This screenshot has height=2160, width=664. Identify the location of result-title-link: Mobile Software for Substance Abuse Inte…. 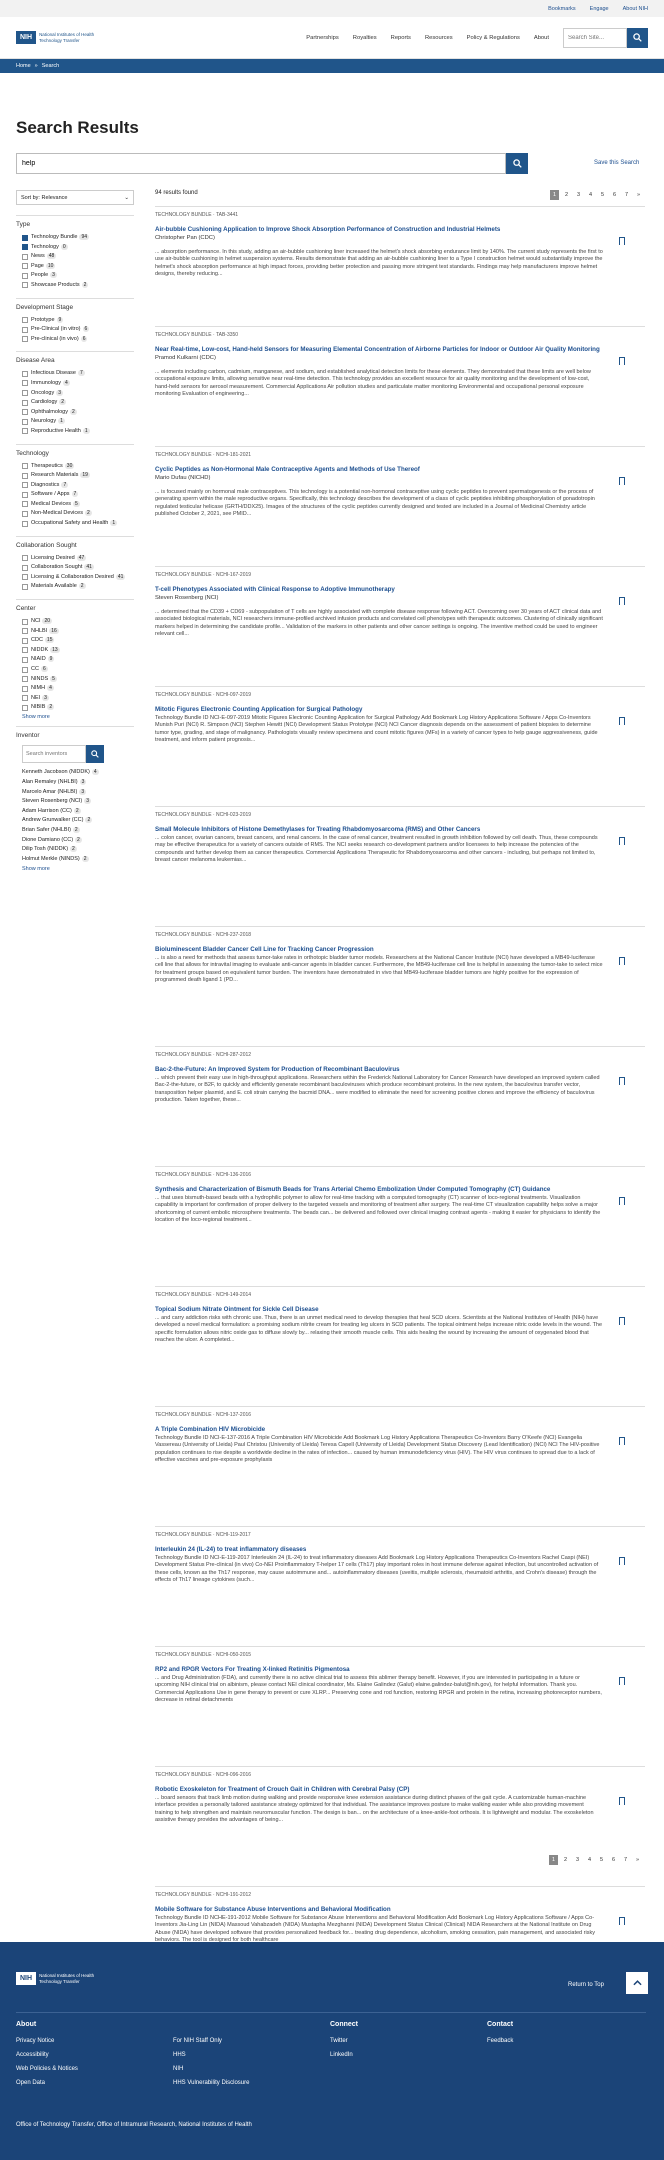
(273, 1909).